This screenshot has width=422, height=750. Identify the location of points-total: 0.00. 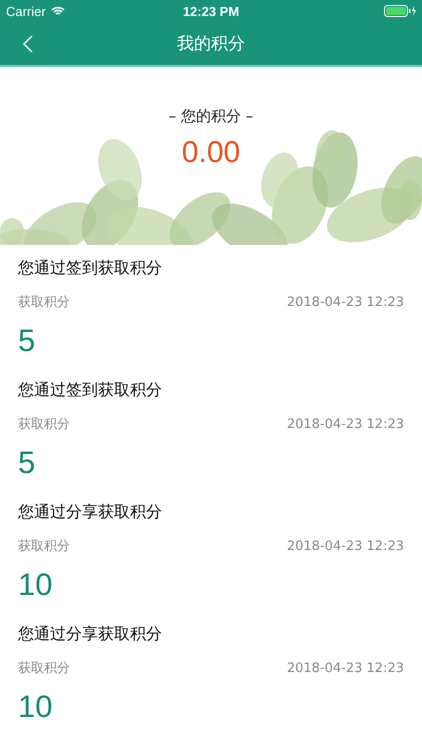
(211, 153).